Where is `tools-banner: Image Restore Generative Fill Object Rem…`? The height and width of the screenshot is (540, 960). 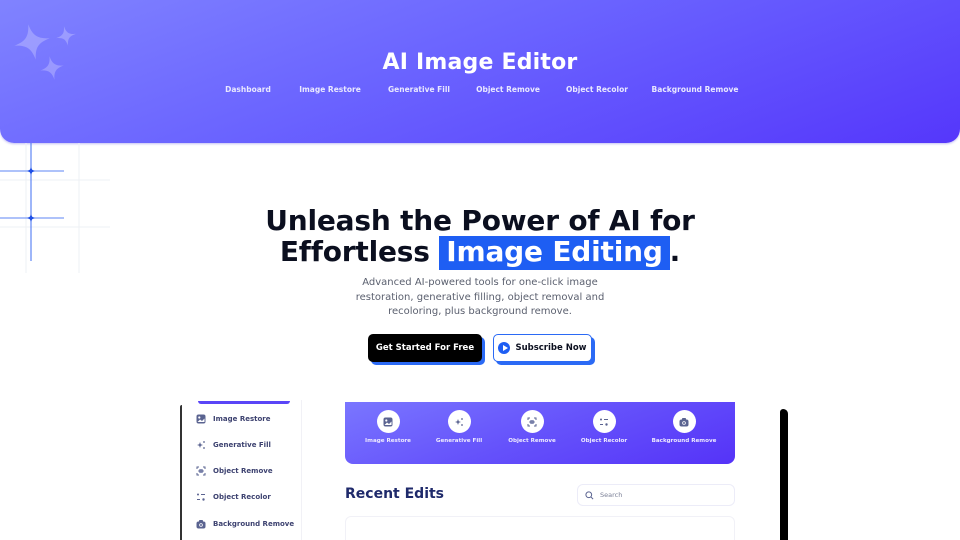
tools-banner: Image Restore Generative Fill Object Rem… is located at coordinates (540, 433).